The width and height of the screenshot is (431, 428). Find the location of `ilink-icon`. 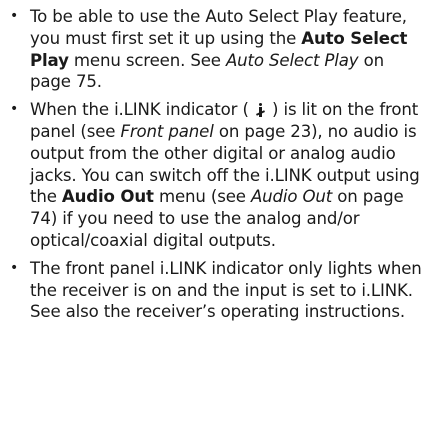

ilink-icon is located at coordinates (260, 110).